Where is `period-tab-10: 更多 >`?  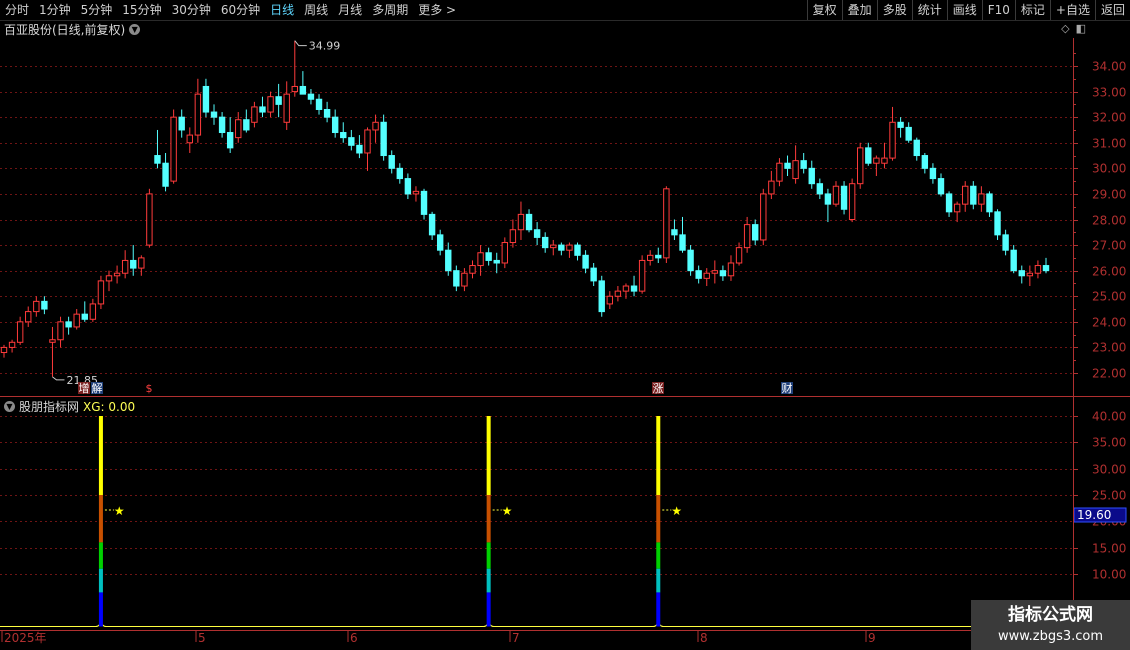 period-tab-10: 更多 > is located at coordinates (437, 10).